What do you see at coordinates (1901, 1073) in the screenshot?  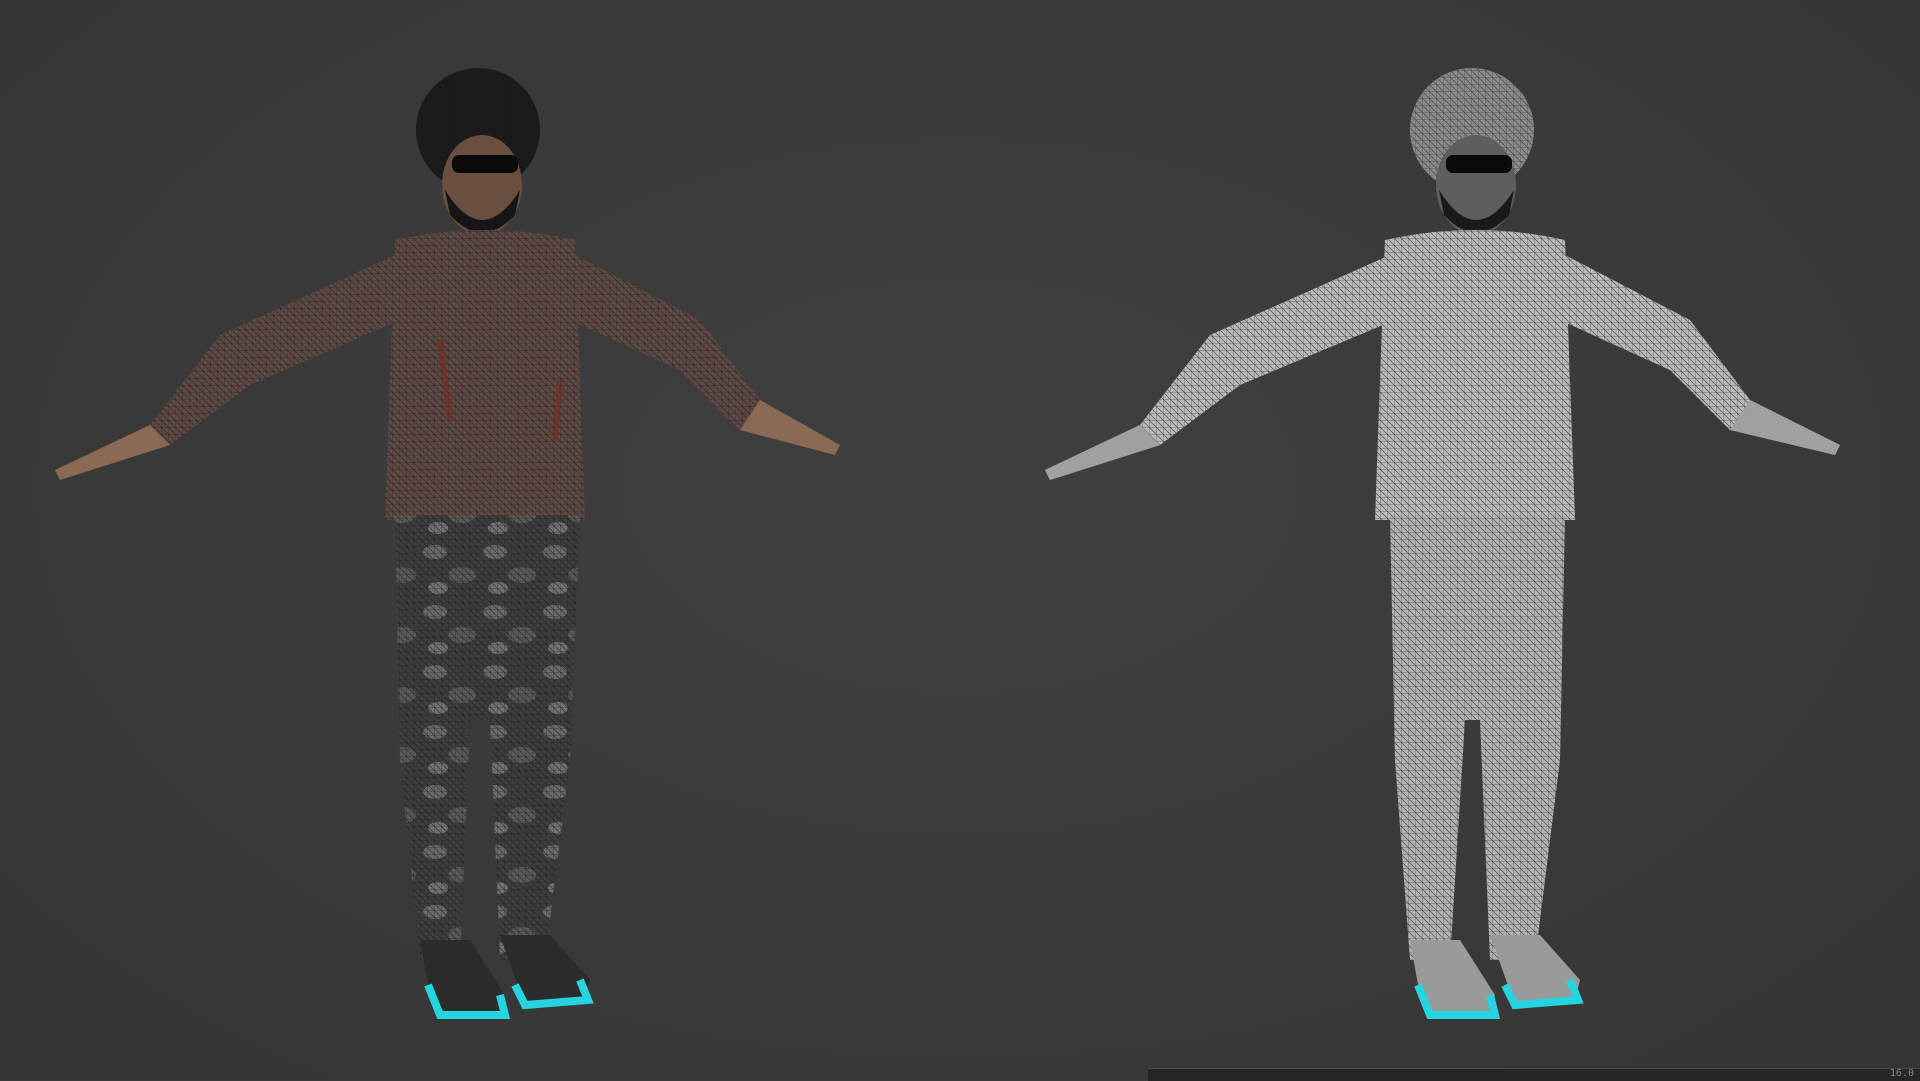 I see `status-text: 16.0` at bounding box center [1901, 1073].